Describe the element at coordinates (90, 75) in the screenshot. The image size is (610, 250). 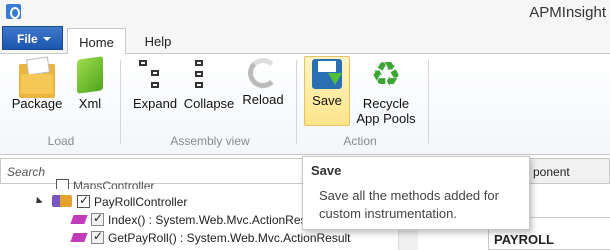
I see `xml-book-icon` at that location.